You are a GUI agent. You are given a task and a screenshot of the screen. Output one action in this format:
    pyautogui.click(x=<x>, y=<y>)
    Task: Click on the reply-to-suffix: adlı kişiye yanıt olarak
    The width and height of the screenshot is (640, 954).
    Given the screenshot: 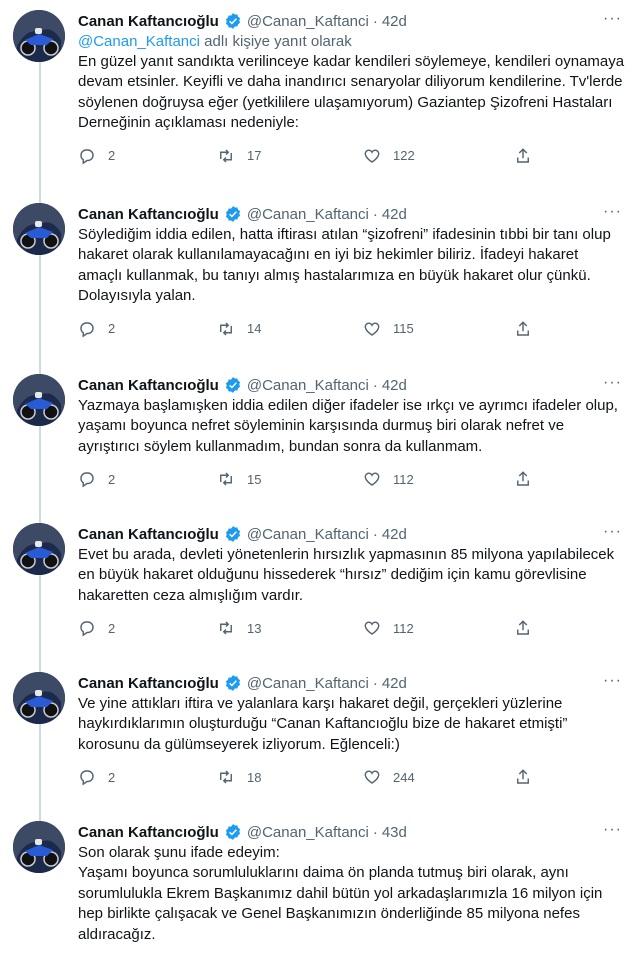 What is the action you would take?
    pyautogui.click(x=275, y=41)
    